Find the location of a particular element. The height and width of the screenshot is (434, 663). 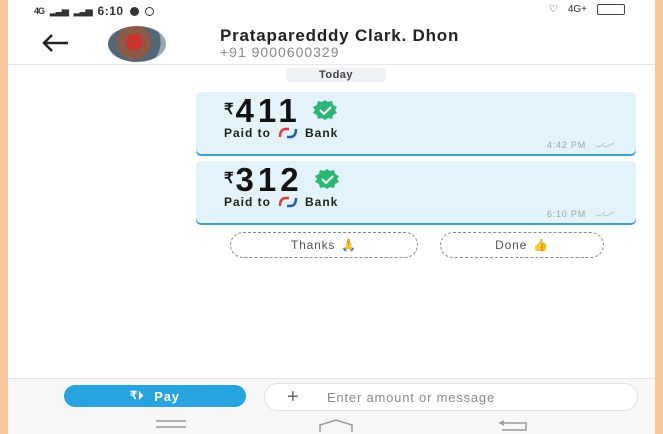

message-time: 6:10 PM is located at coordinates (566, 214).